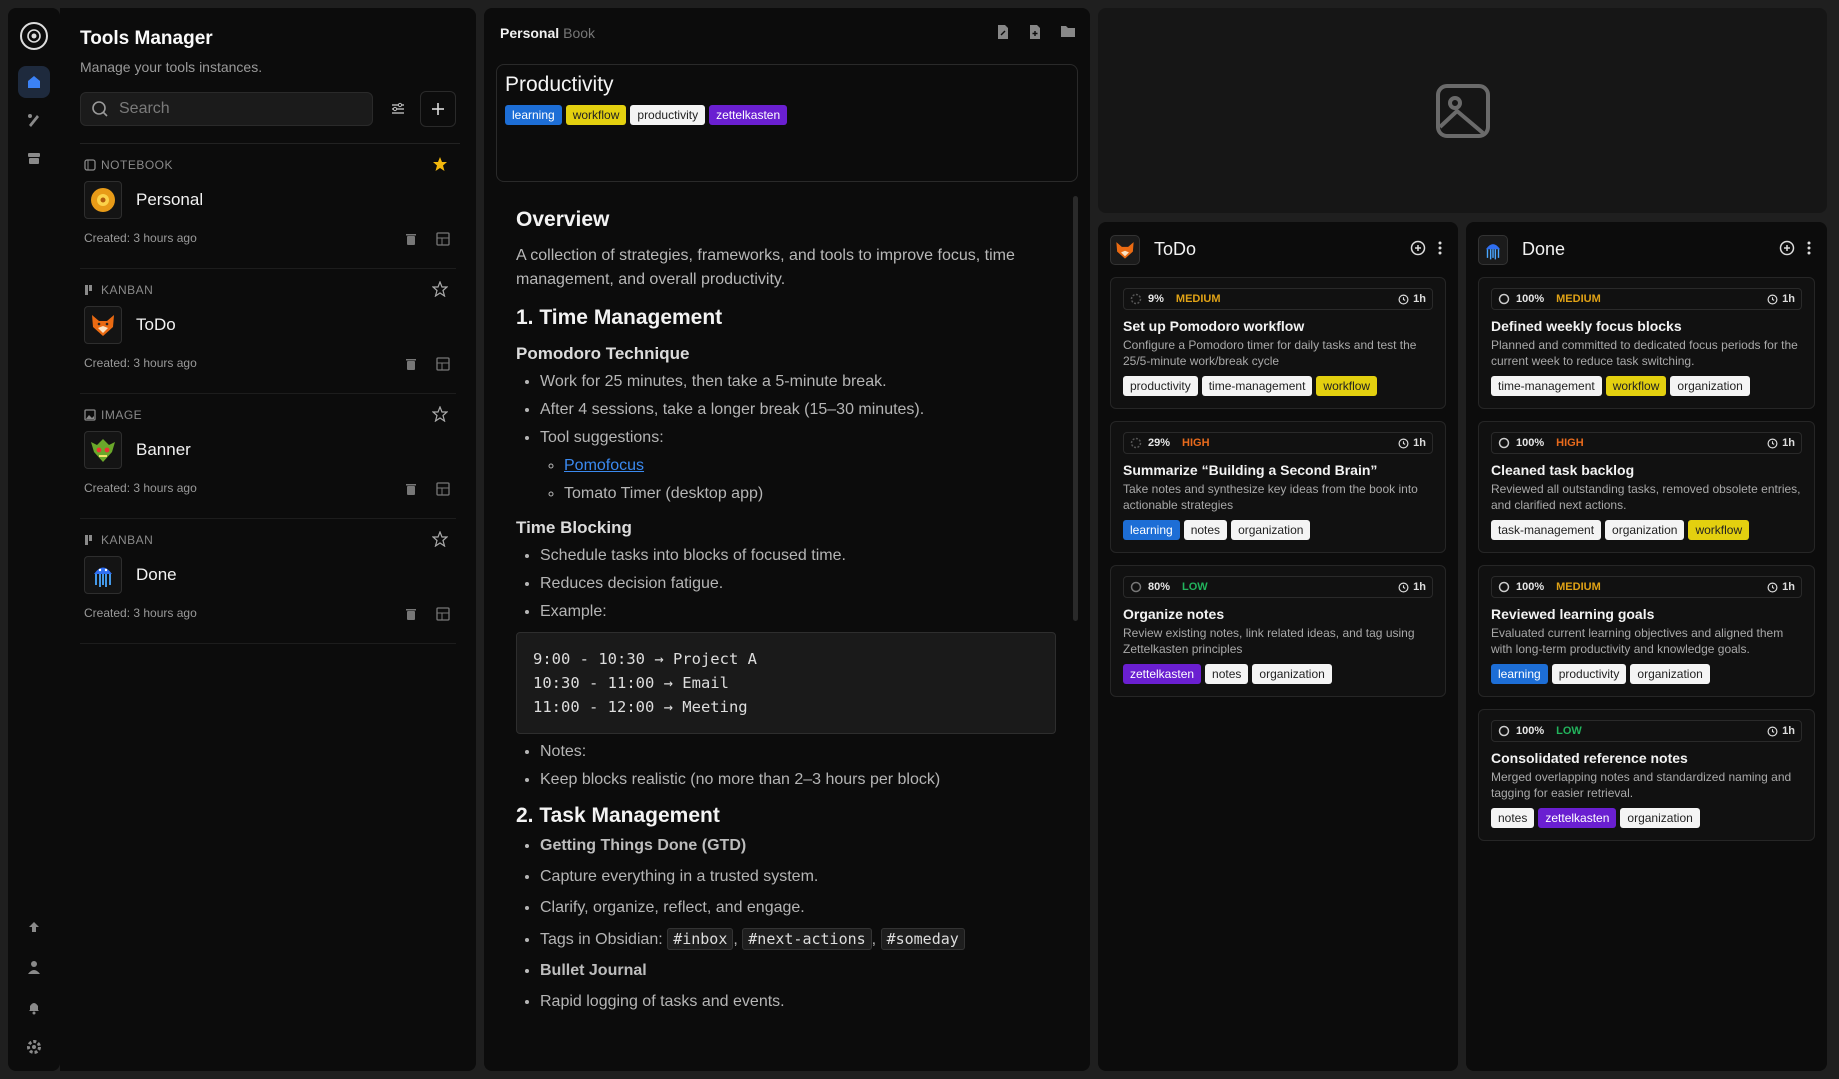 This screenshot has height=1079, width=1839. I want to click on settings-icon, so click(34, 1047).